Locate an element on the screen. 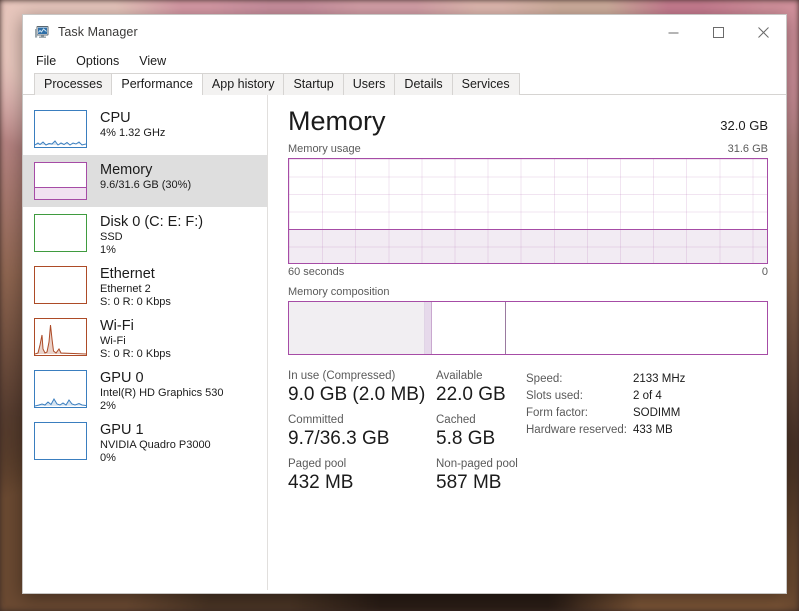 The width and height of the screenshot is (799, 611). sidebar-item-memory-sub: 9.6/31.6 GB (30%) is located at coordinates (146, 185).